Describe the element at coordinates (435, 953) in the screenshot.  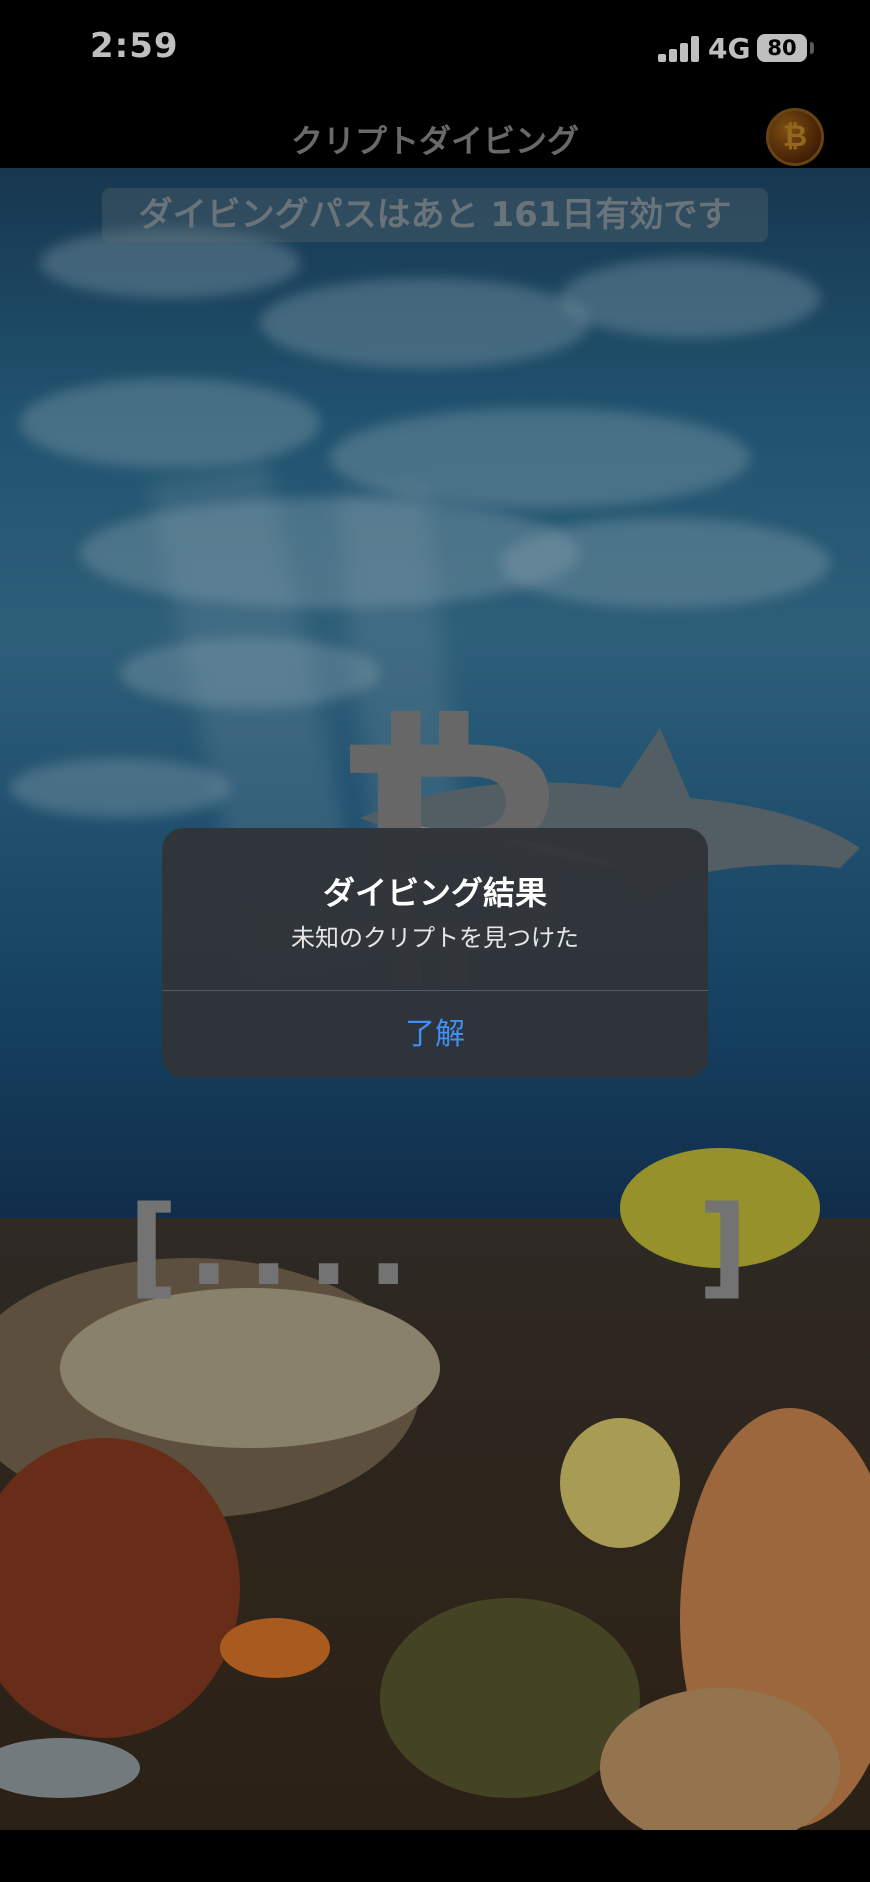
I see `diving-result-alert: ダイビング結果 未知のクリプトを見つけた 了解` at that location.